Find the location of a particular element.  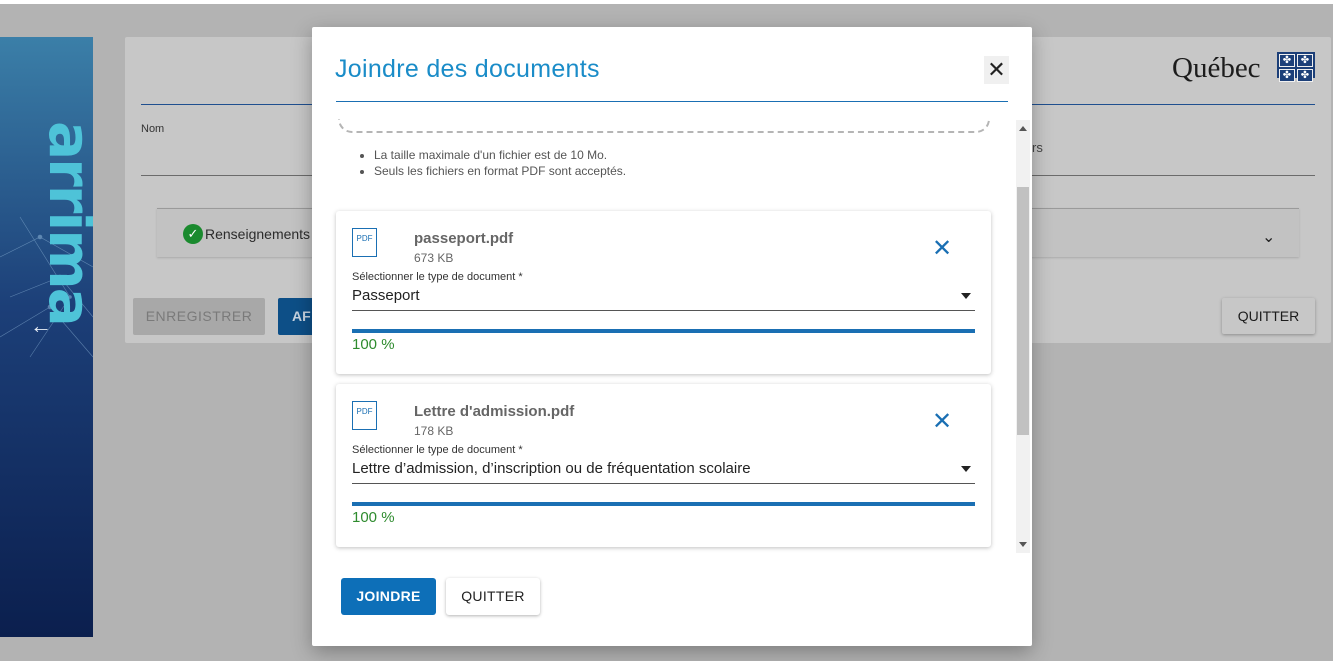

scroll-down-icon is located at coordinates (1023, 544).